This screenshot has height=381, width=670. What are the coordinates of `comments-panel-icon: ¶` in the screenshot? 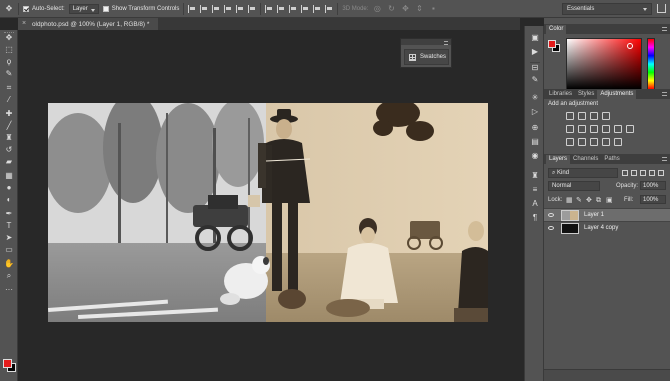 It's located at (535, 217).